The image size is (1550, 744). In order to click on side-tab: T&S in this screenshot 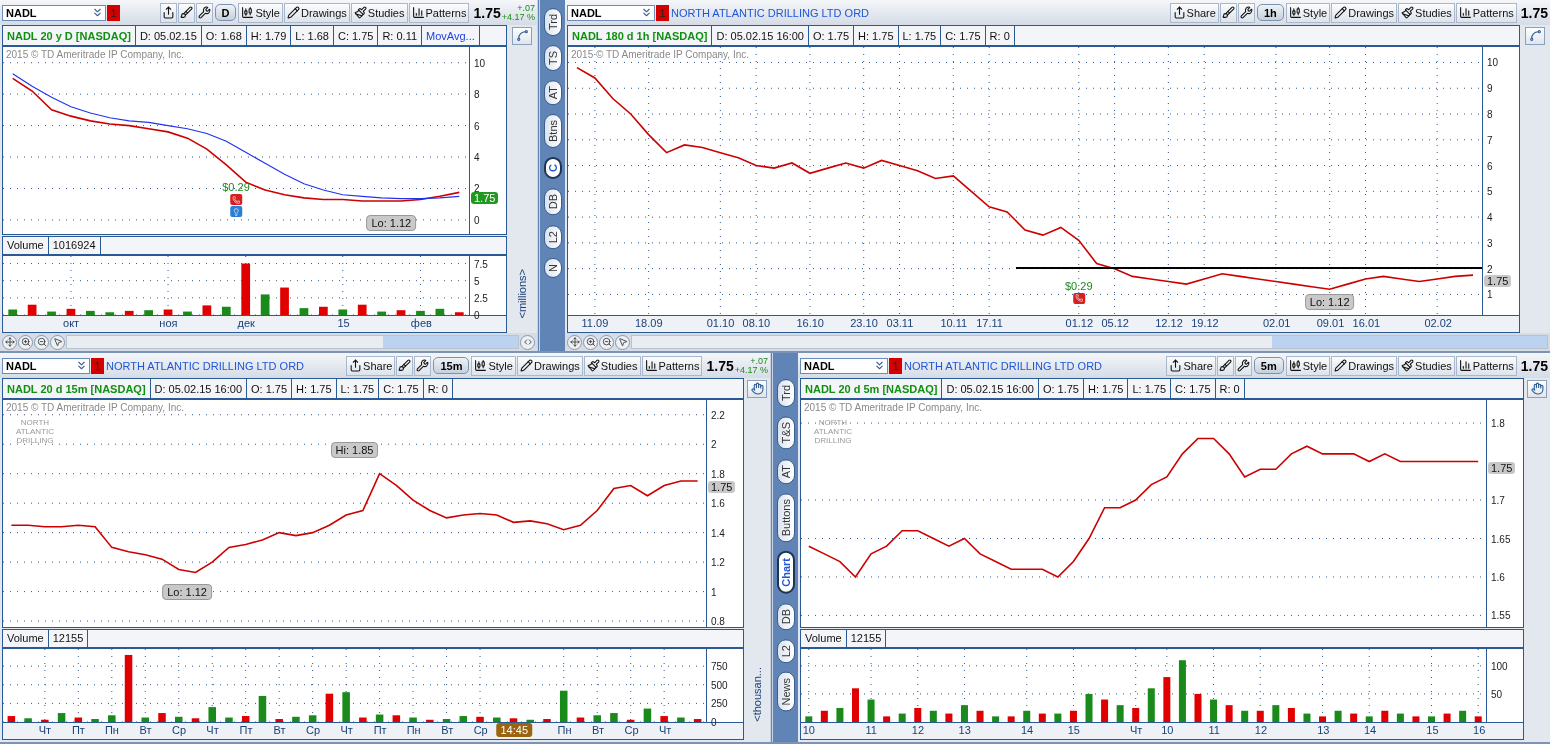, I will do `click(785, 433)`.